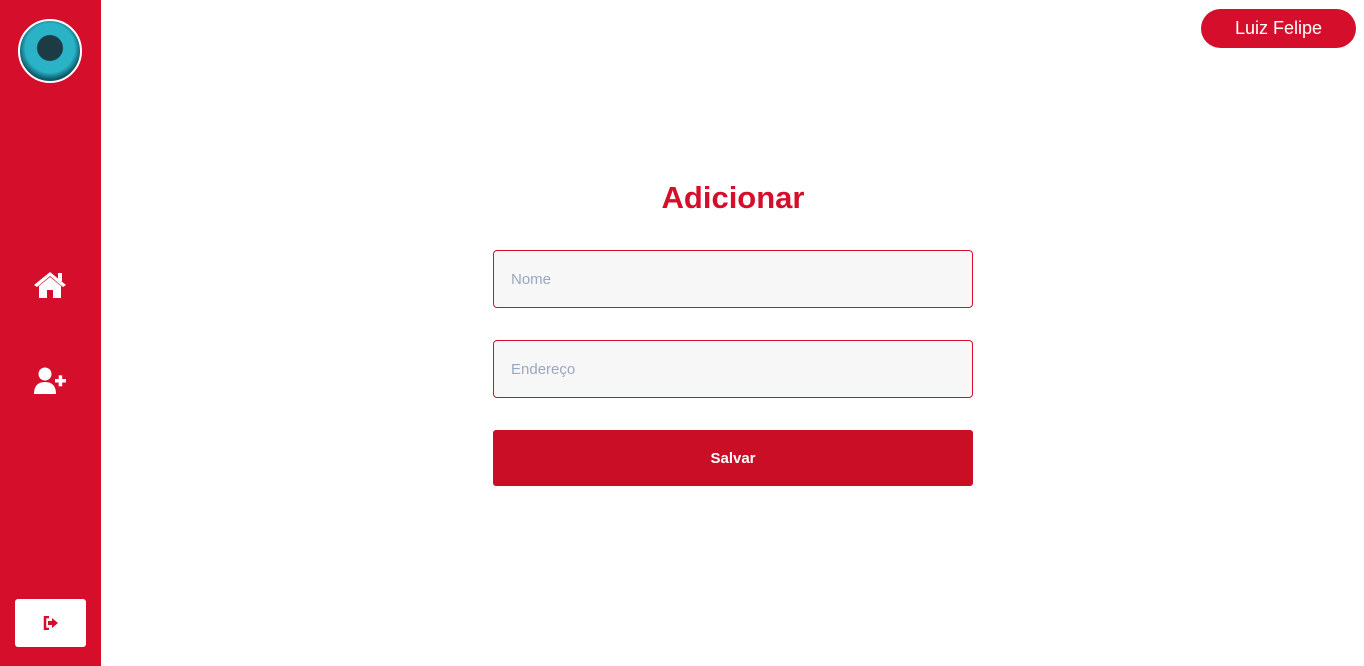  Describe the element at coordinates (733, 369) in the screenshot. I see `address-input` at that location.